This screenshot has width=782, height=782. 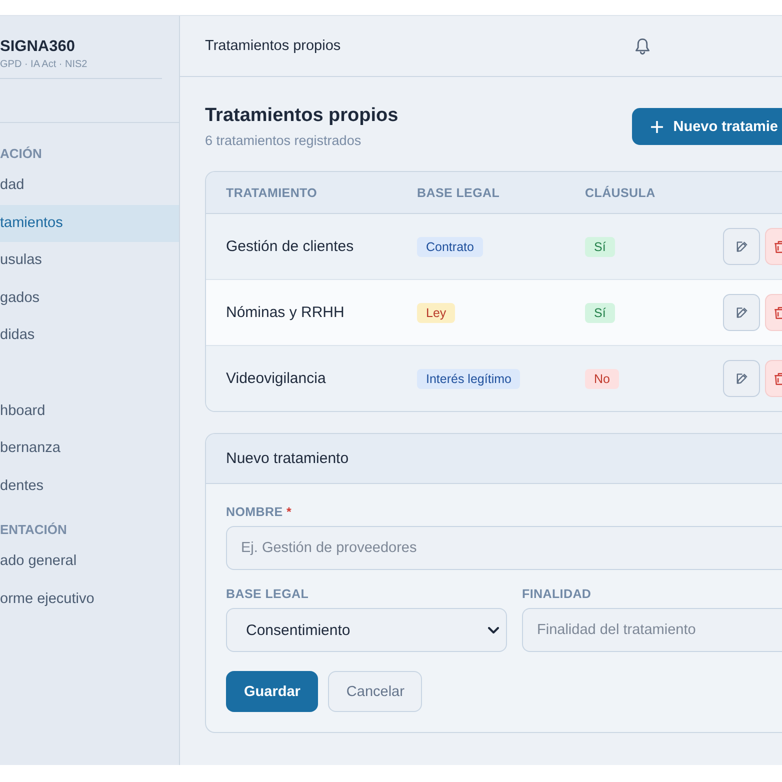 What do you see at coordinates (89, 223) in the screenshot?
I see `nav-item: tamientos` at bounding box center [89, 223].